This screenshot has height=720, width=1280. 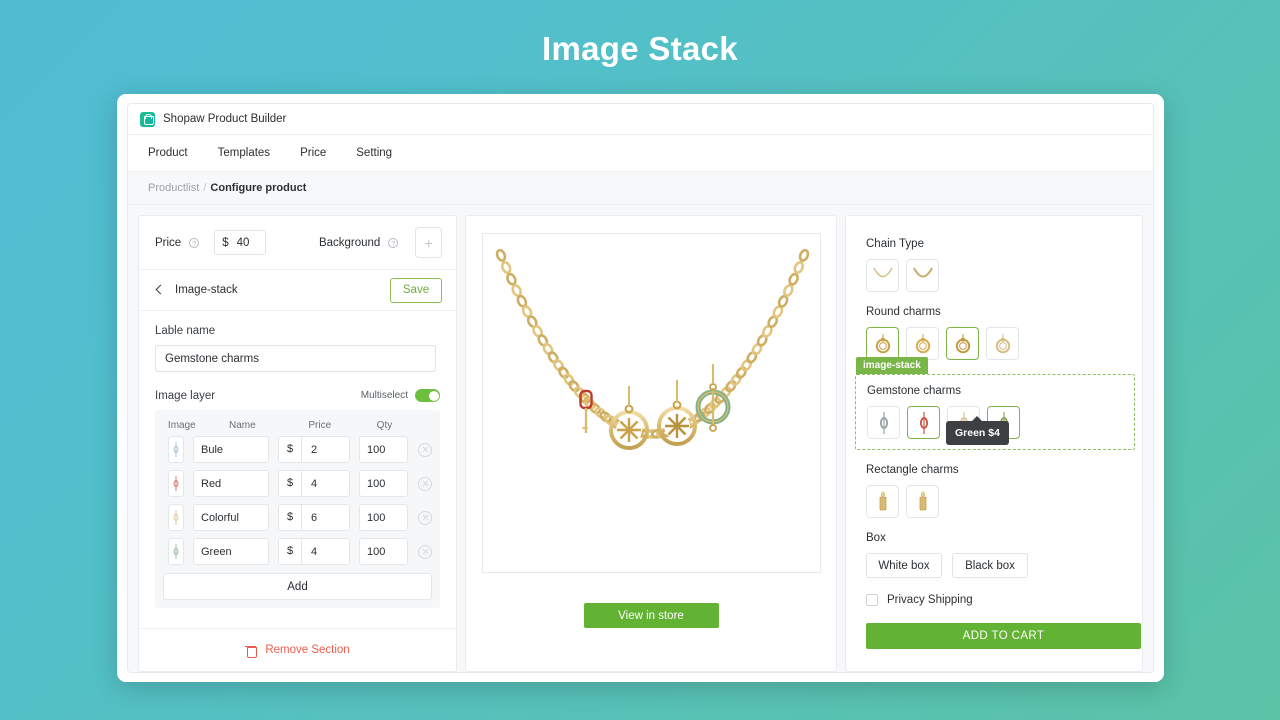 What do you see at coordinates (995, 491) in the screenshot?
I see `option-group-rectangle-charms: Rectangle charms` at bounding box center [995, 491].